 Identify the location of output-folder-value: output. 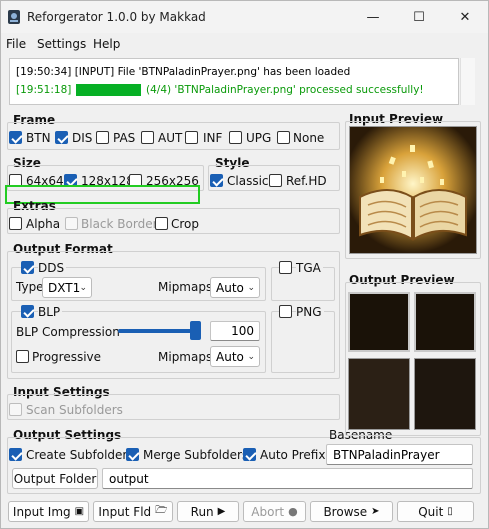
(129, 478).